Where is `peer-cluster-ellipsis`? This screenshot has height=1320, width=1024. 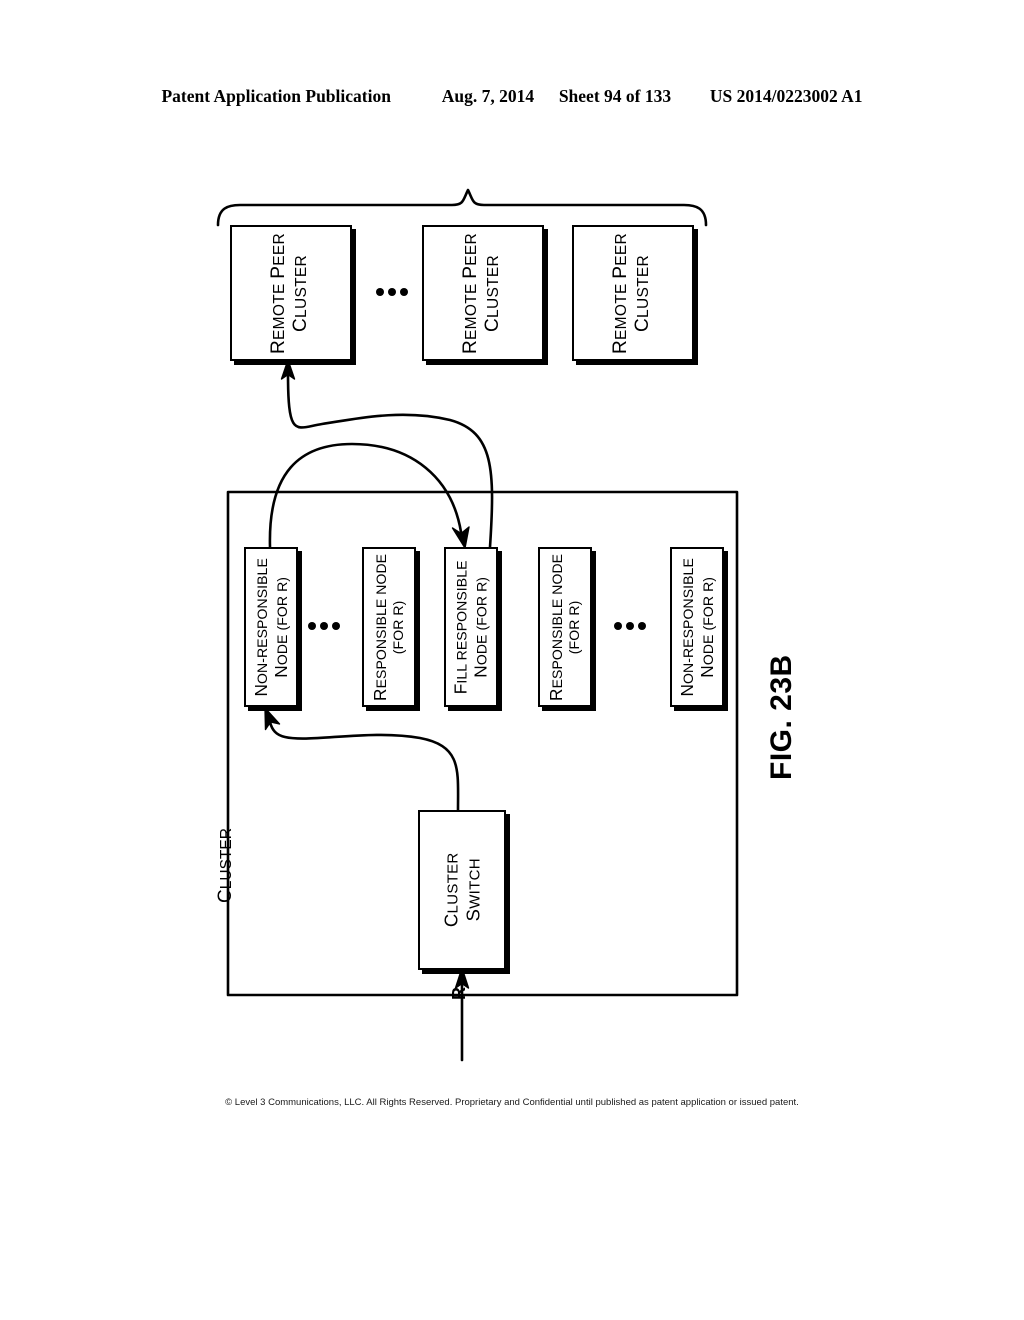
peer-cluster-ellipsis is located at coordinates (392, 292).